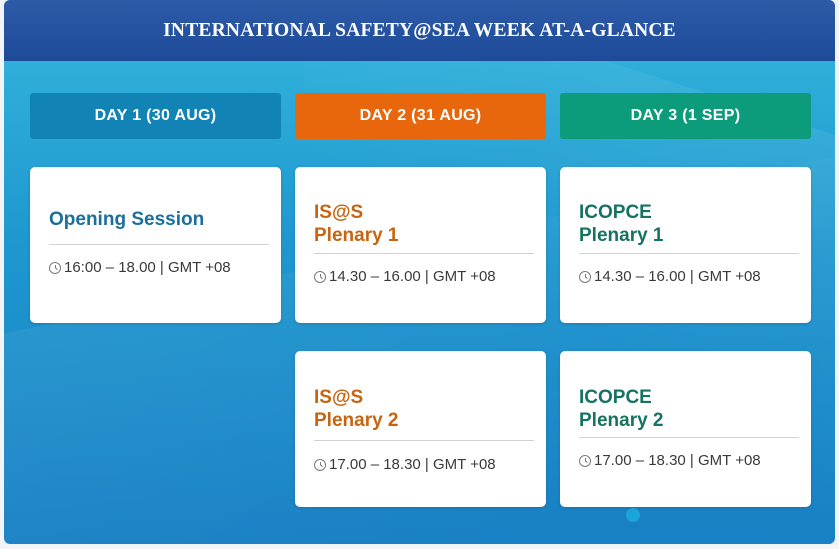 This screenshot has height=549, width=839. Describe the element at coordinates (356, 224) in the screenshot. I see `session-title: IS@S Plenary 1` at that location.